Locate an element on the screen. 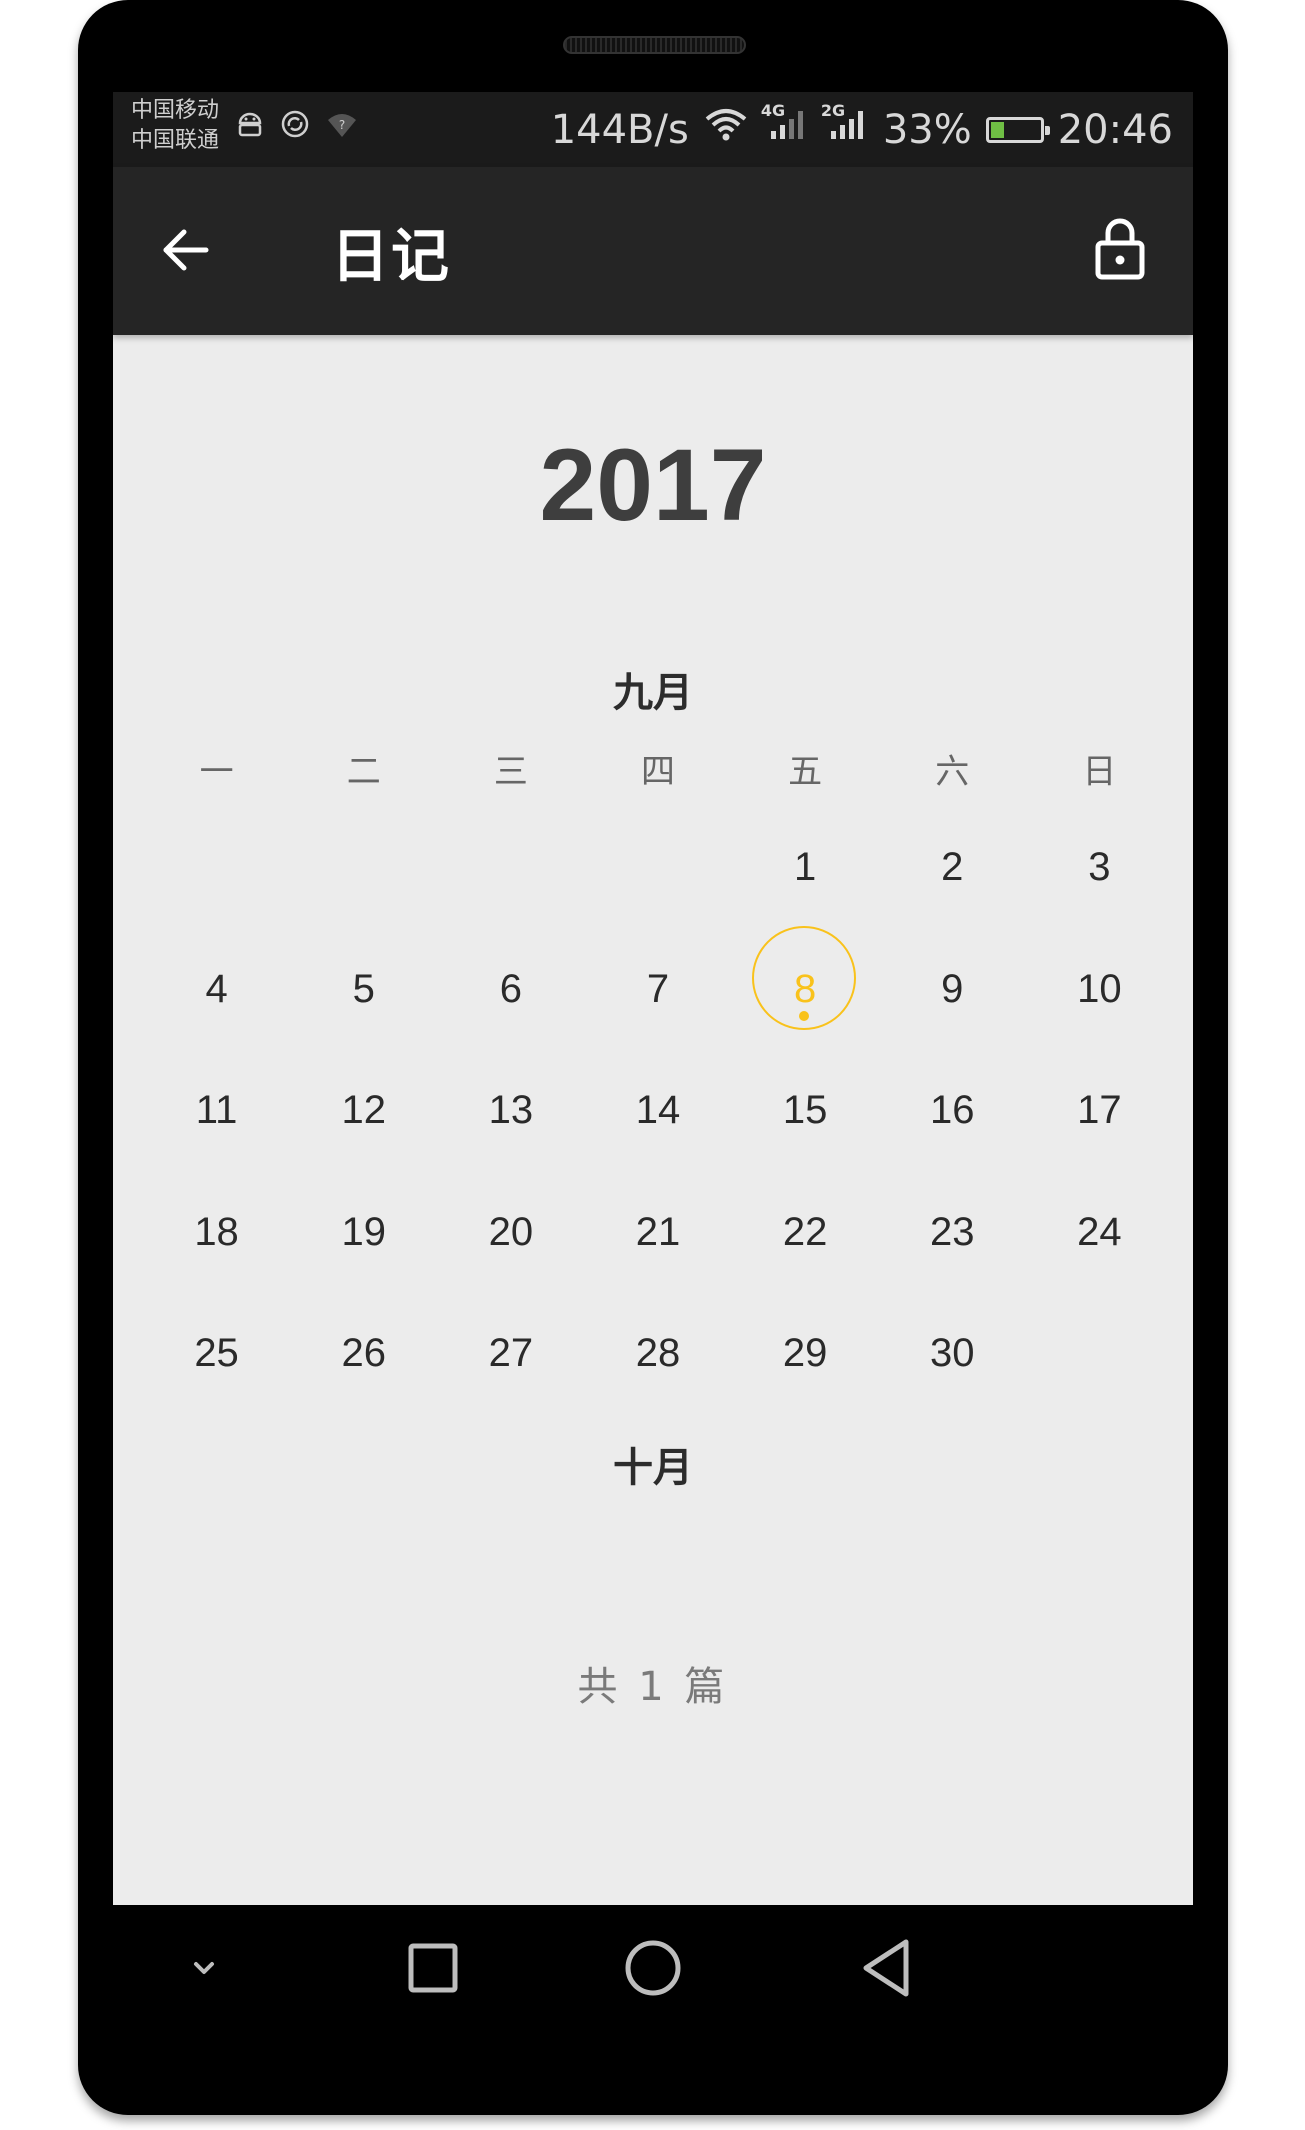  battery-percent: 33% is located at coordinates (927, 129).